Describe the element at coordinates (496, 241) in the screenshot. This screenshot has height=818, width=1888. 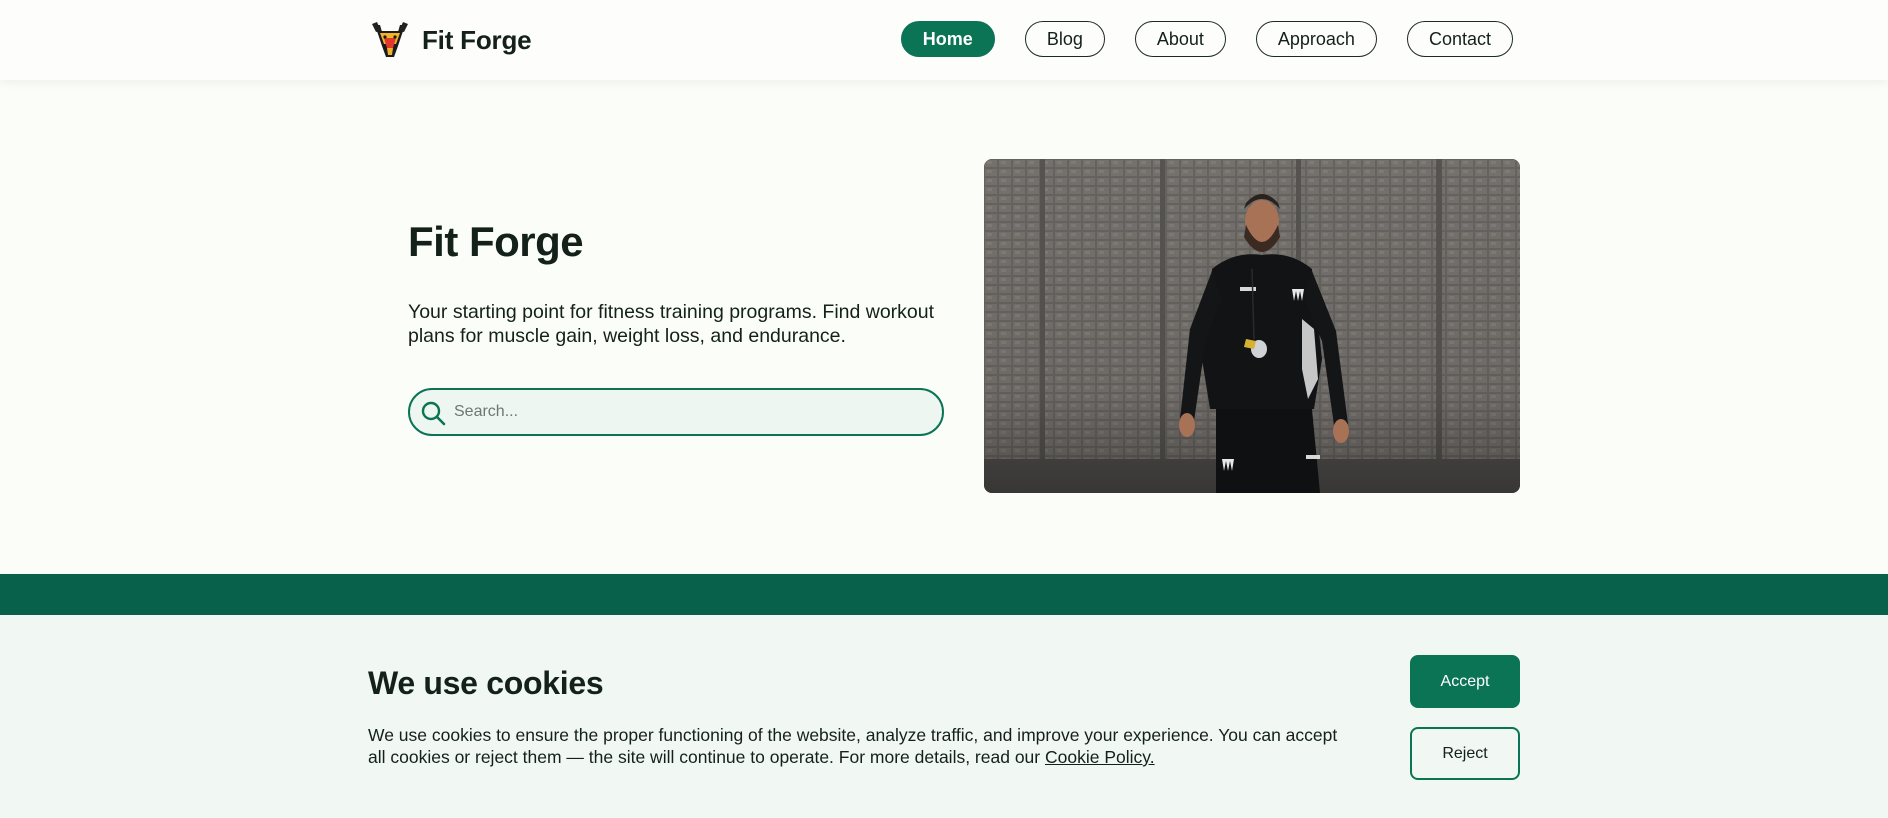
I see `hero-title: Fit Forge` at that location.